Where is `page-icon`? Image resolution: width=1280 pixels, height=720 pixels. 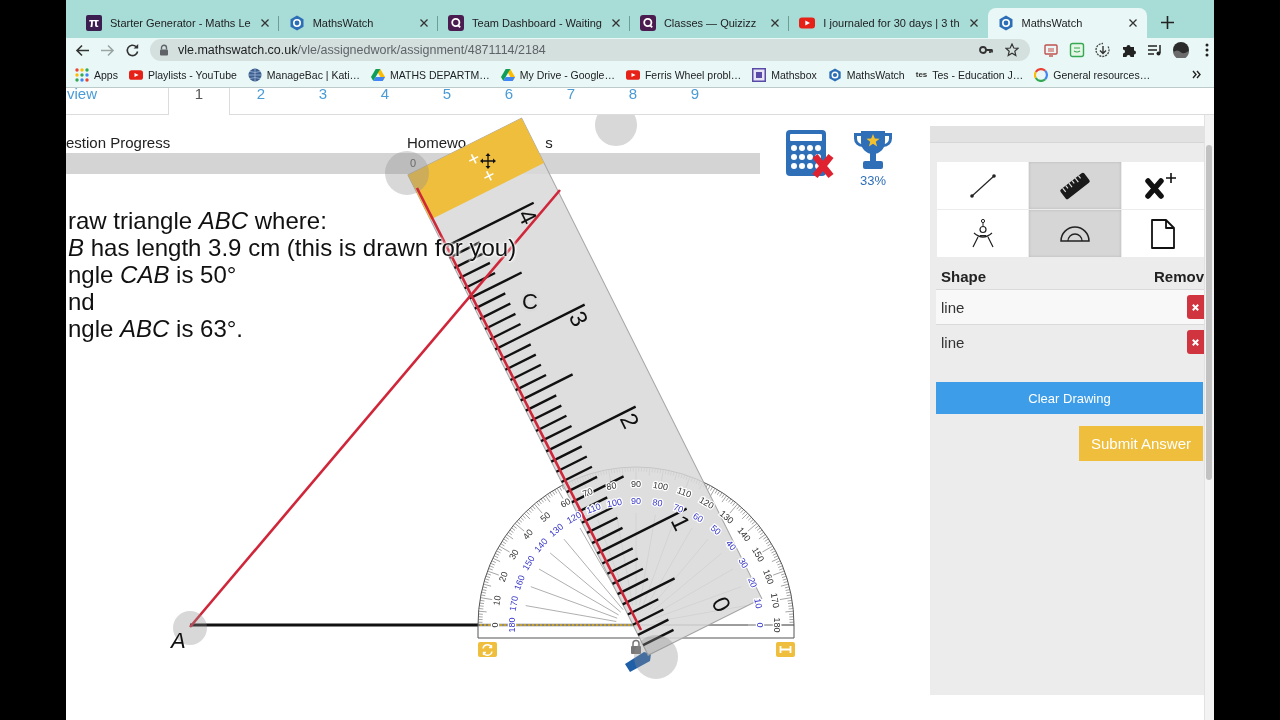 page-icon is located at coordinates (1163, 233).